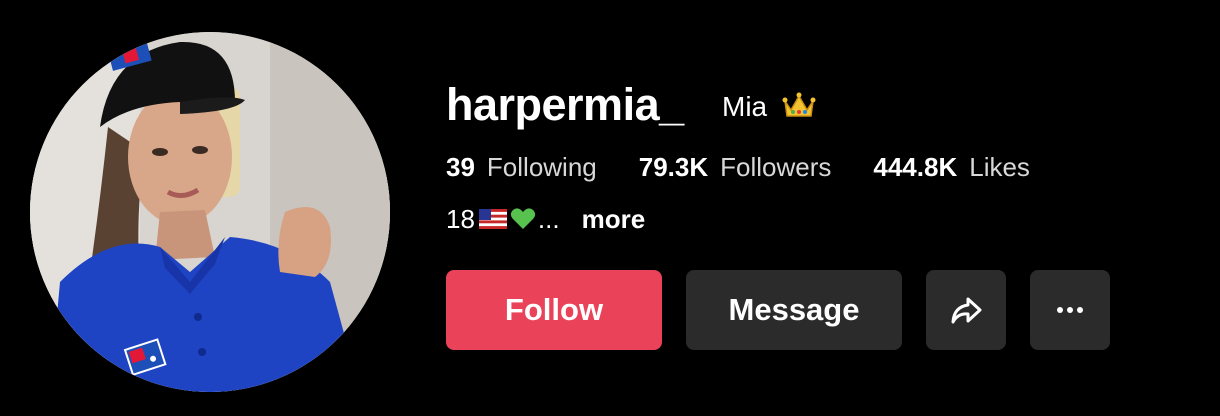 This screenshot has width=1220, height=416. What do you see at coordinates (541, 167) in the screenshot?
I see `following-label: Following` at bounding box center [541, 167].